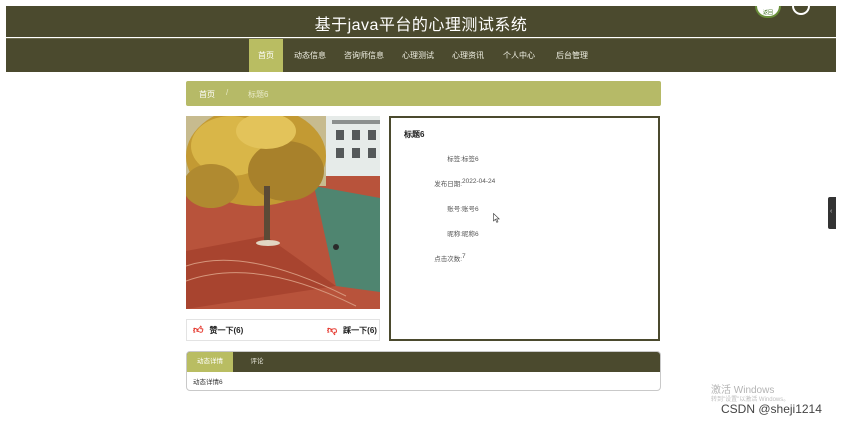 The height and width of the screenshot is (427, 859). What do you see at coordinates (283, 330) in the screenshot?
I see `vote-bar: 👍︎ 赞一下(6) 👎︎ 踩一下(6)` at bounding box center [283, 330].